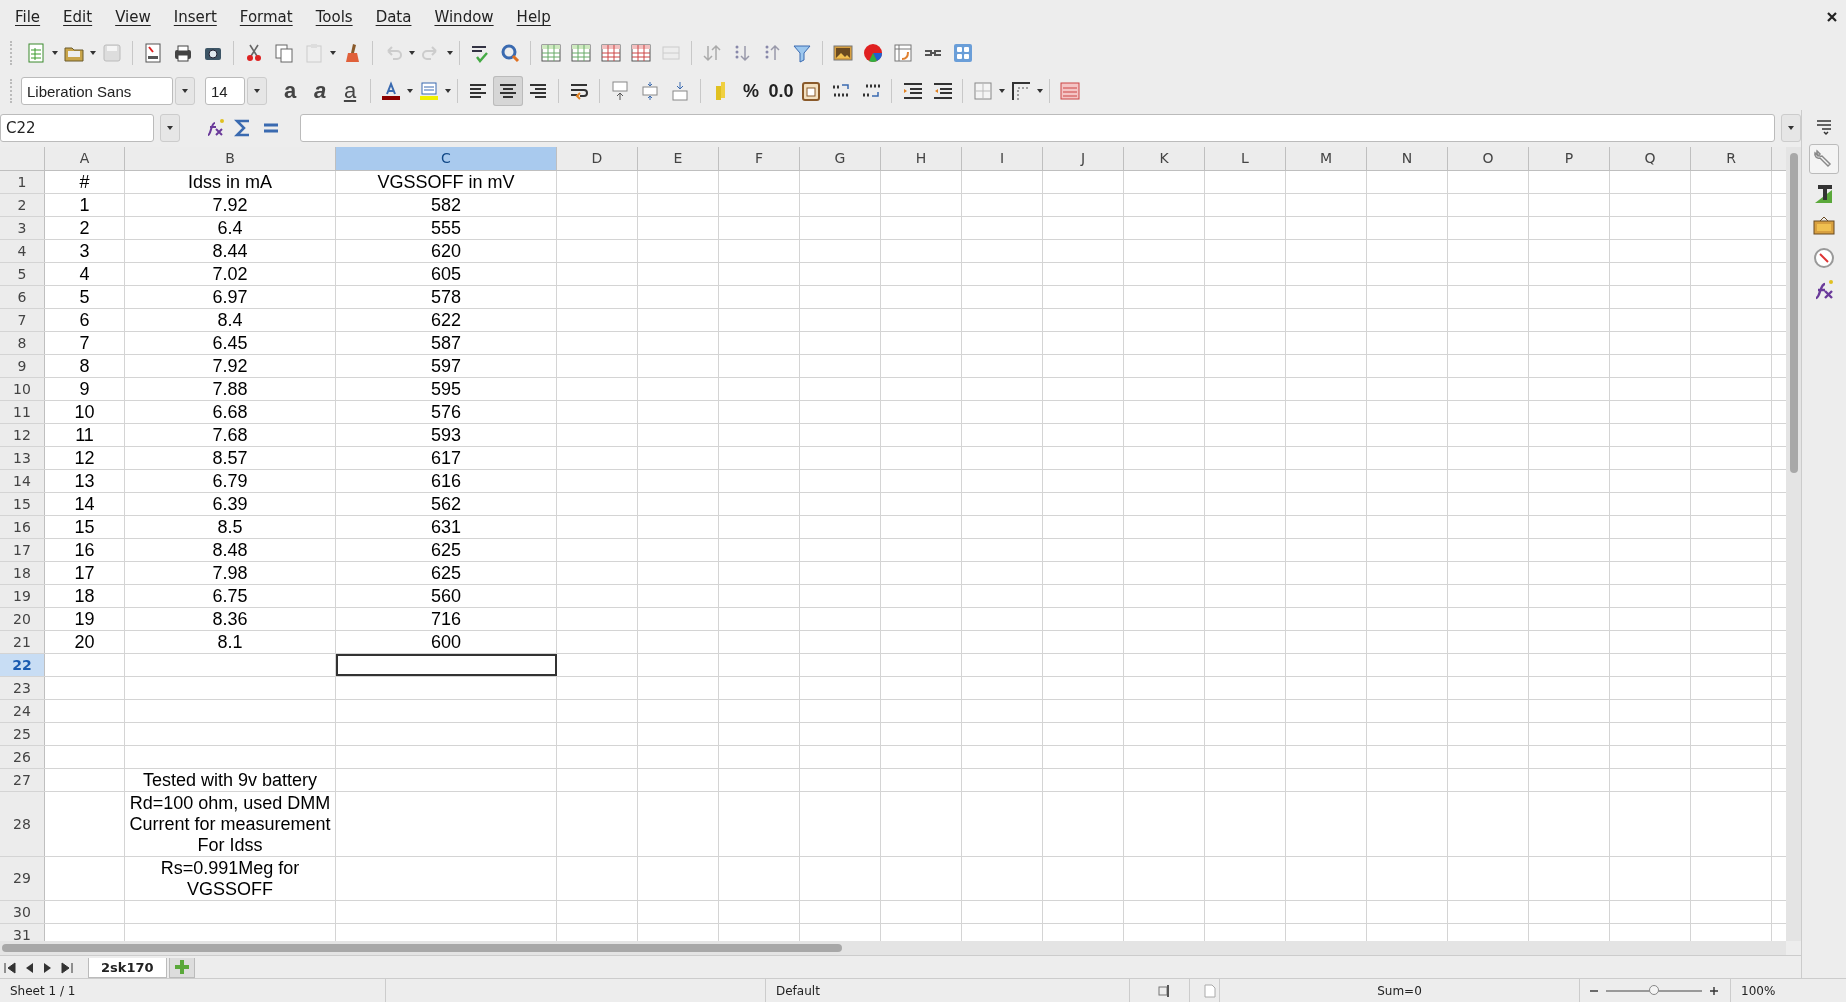 Image resolution: width=1846 pixels, height=1002 pixels. What do you see at coordinates (1488, 158) in the screenshot?
I see `column-header: O` at bounding box center [1488, 158].